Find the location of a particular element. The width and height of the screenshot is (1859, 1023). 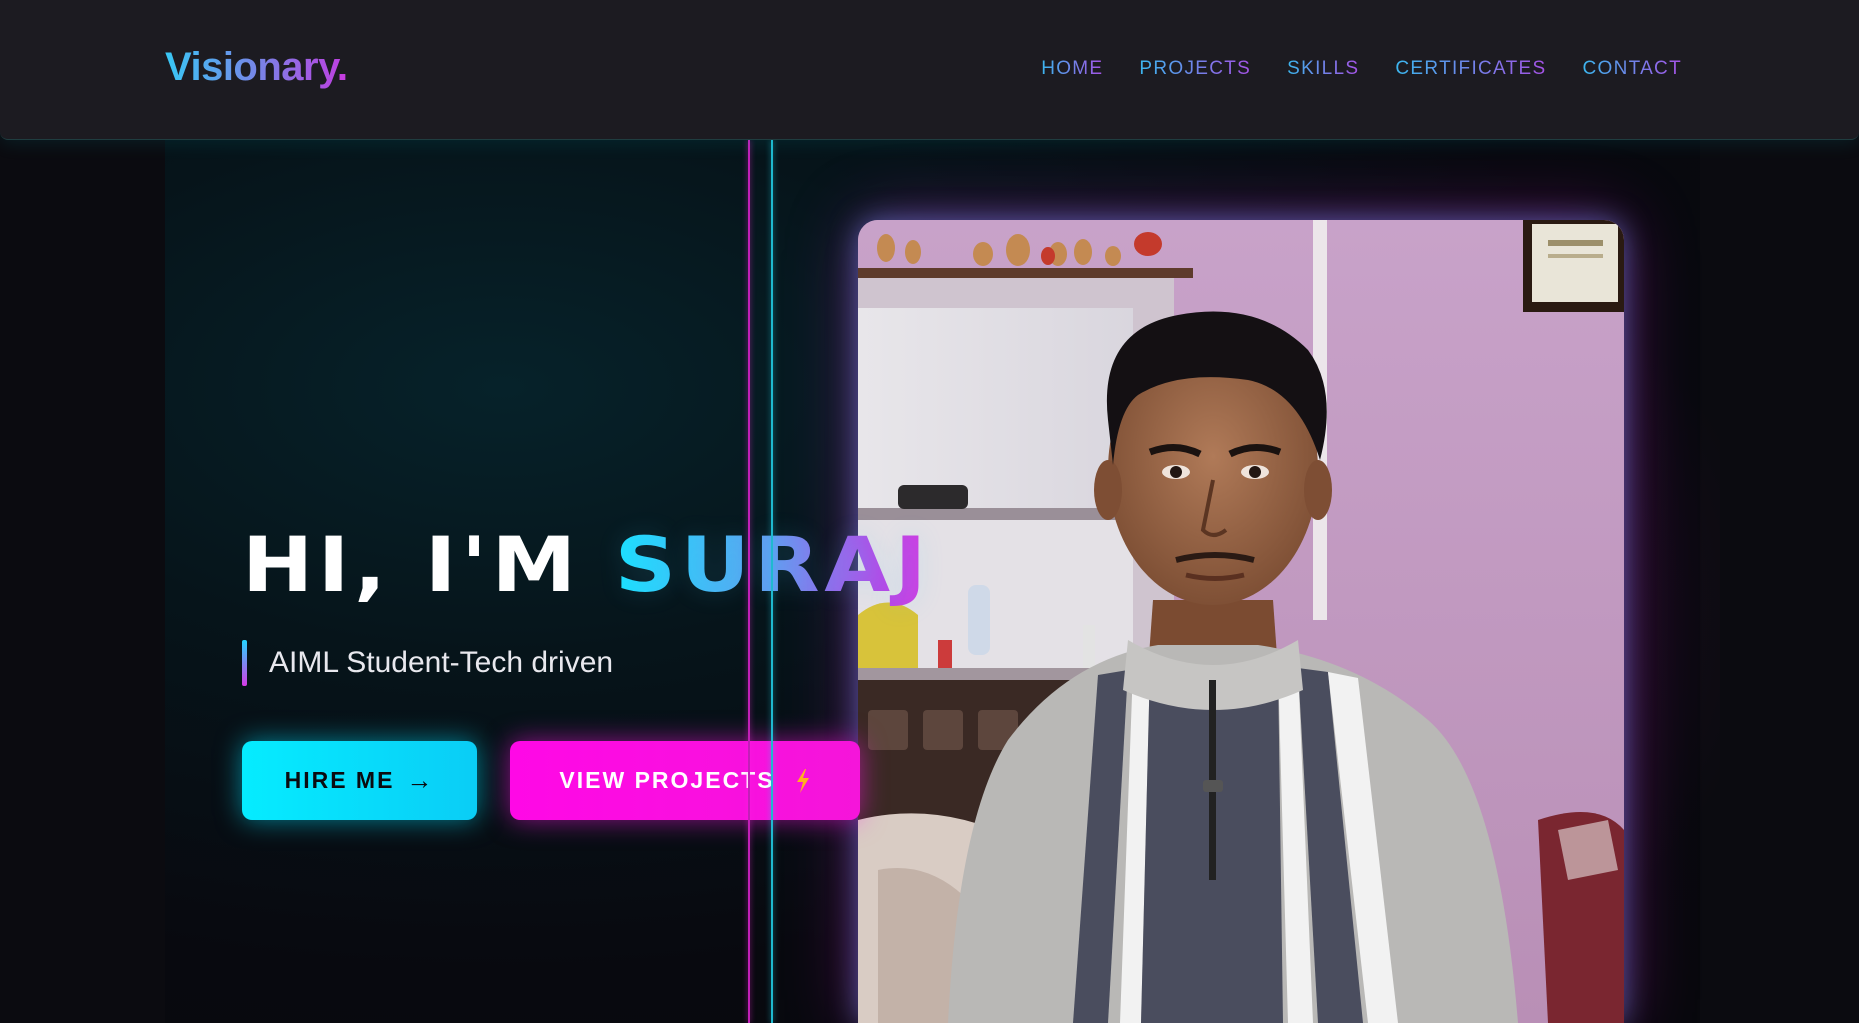

view-projects-button: VIEW PROJECTS is located at coordinates (685, 780).